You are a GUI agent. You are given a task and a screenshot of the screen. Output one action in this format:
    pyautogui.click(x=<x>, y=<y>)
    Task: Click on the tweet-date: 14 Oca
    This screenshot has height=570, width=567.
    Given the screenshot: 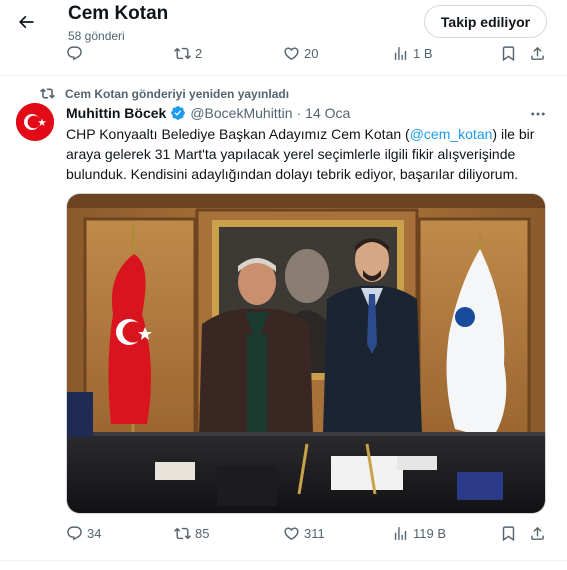 What is the action you would take?
    pyautogui.click(x=327, y=113)
    